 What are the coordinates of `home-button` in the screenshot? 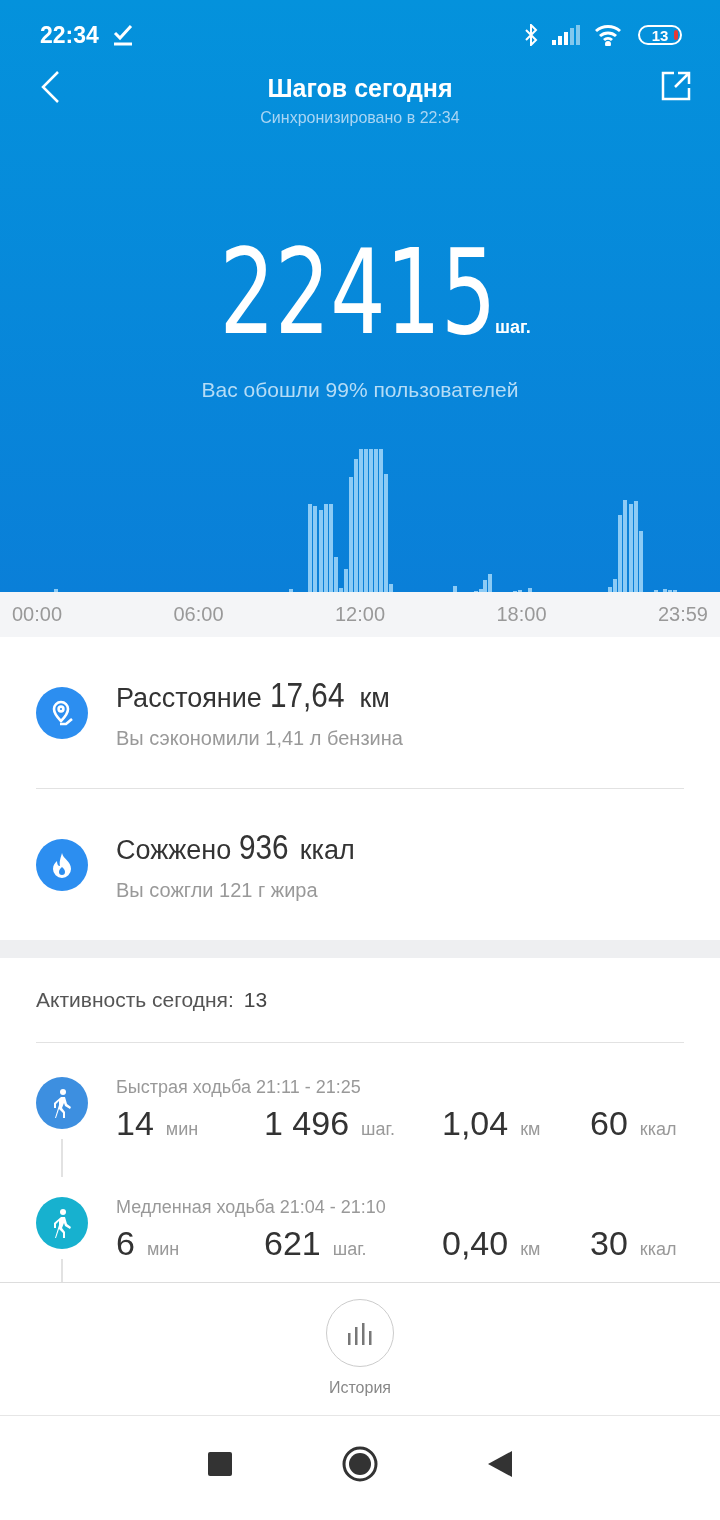 It's located at (360, 1464).